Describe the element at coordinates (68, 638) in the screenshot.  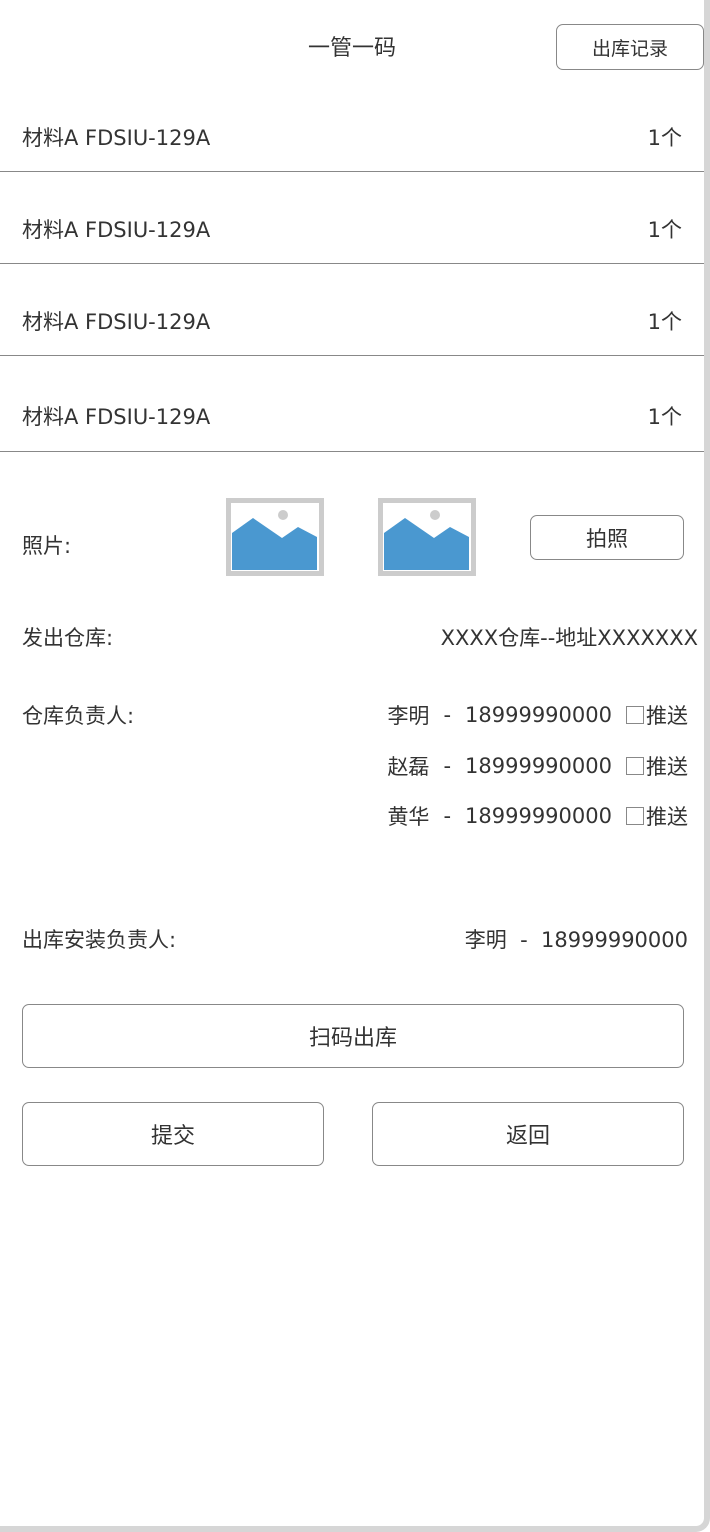
I see `warehouse-label: 发出仓库:` at that location.